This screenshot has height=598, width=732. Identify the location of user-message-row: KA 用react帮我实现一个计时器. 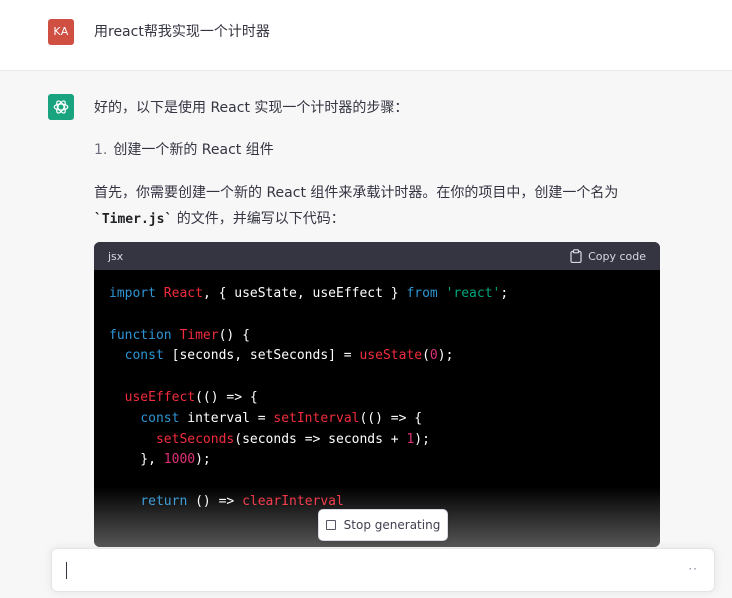
(366, 35).